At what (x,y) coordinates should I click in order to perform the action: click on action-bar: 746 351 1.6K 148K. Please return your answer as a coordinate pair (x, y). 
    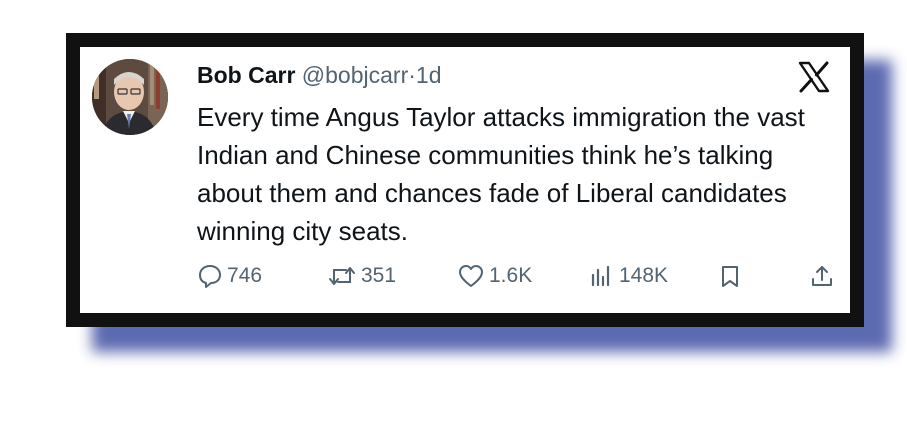
    Looking at the image, I should click on (517, 276).